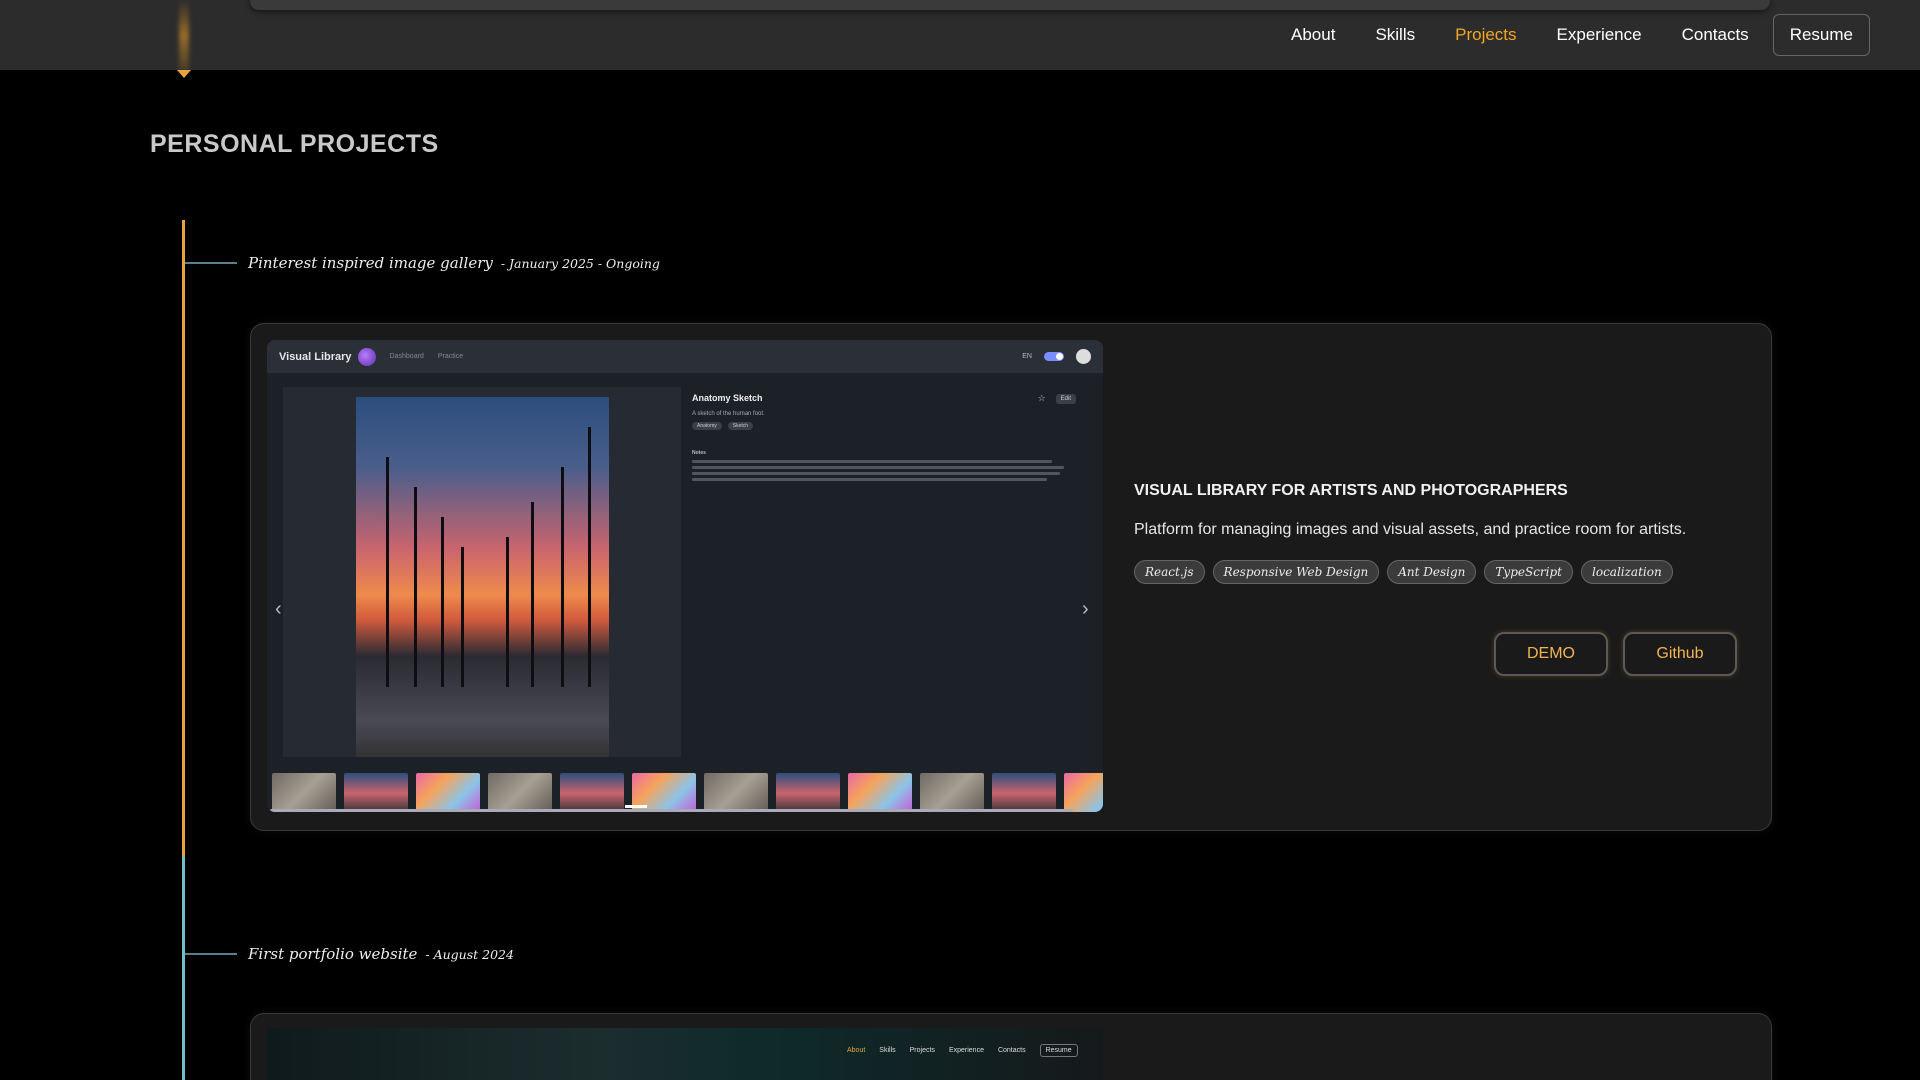  Describe the element at coordinates (1627, 572) in the screenshot. I see `tech-tag: localization` at that location.